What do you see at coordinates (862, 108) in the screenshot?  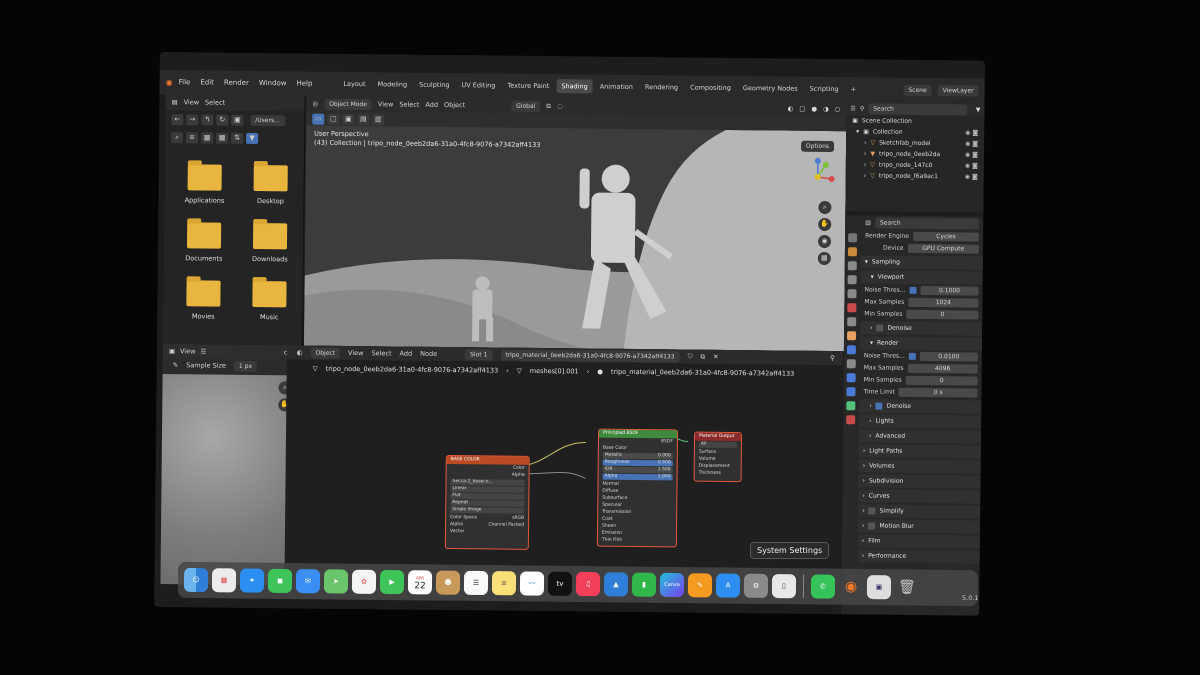 I see `filter-icon: ⚲` at bounding box center [862, 108].